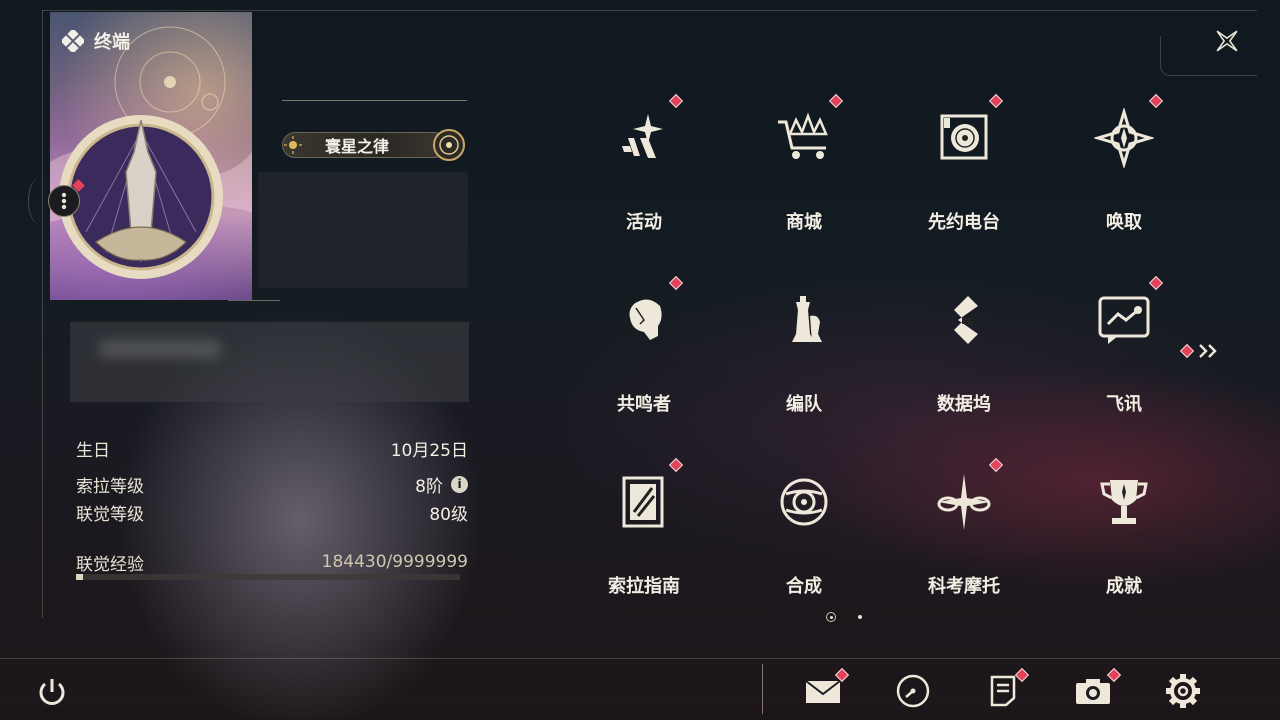  I want to click on menu-item-label: 共鸣者, so click(644, 404).